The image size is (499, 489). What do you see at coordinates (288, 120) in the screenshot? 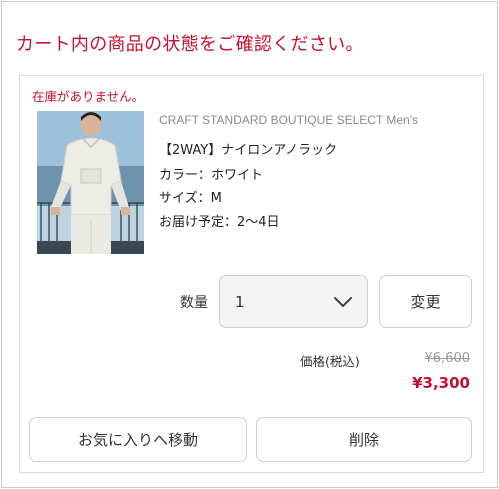
I see `product-brand: CRAFT STANDARD BOUTIQUE SELECT Men's` at bounding box center [288, 120].